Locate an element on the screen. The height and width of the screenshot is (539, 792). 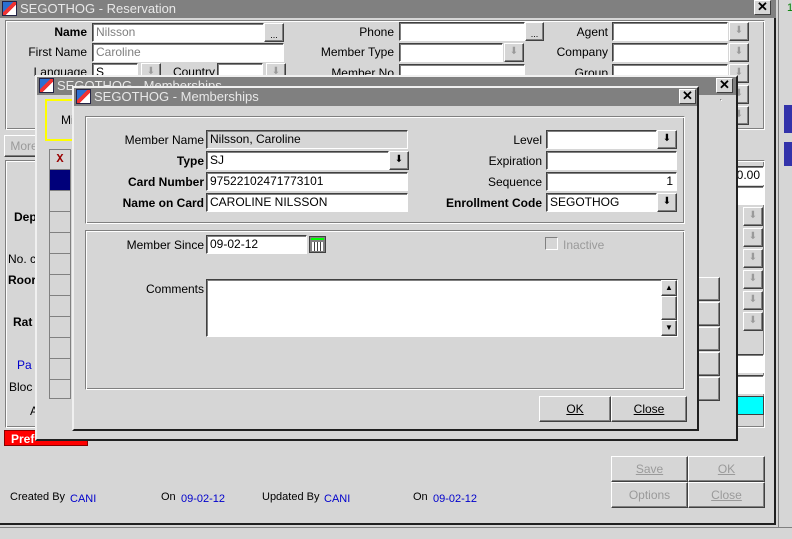
name-input: Nilsson is located at coordinates (178, 32).